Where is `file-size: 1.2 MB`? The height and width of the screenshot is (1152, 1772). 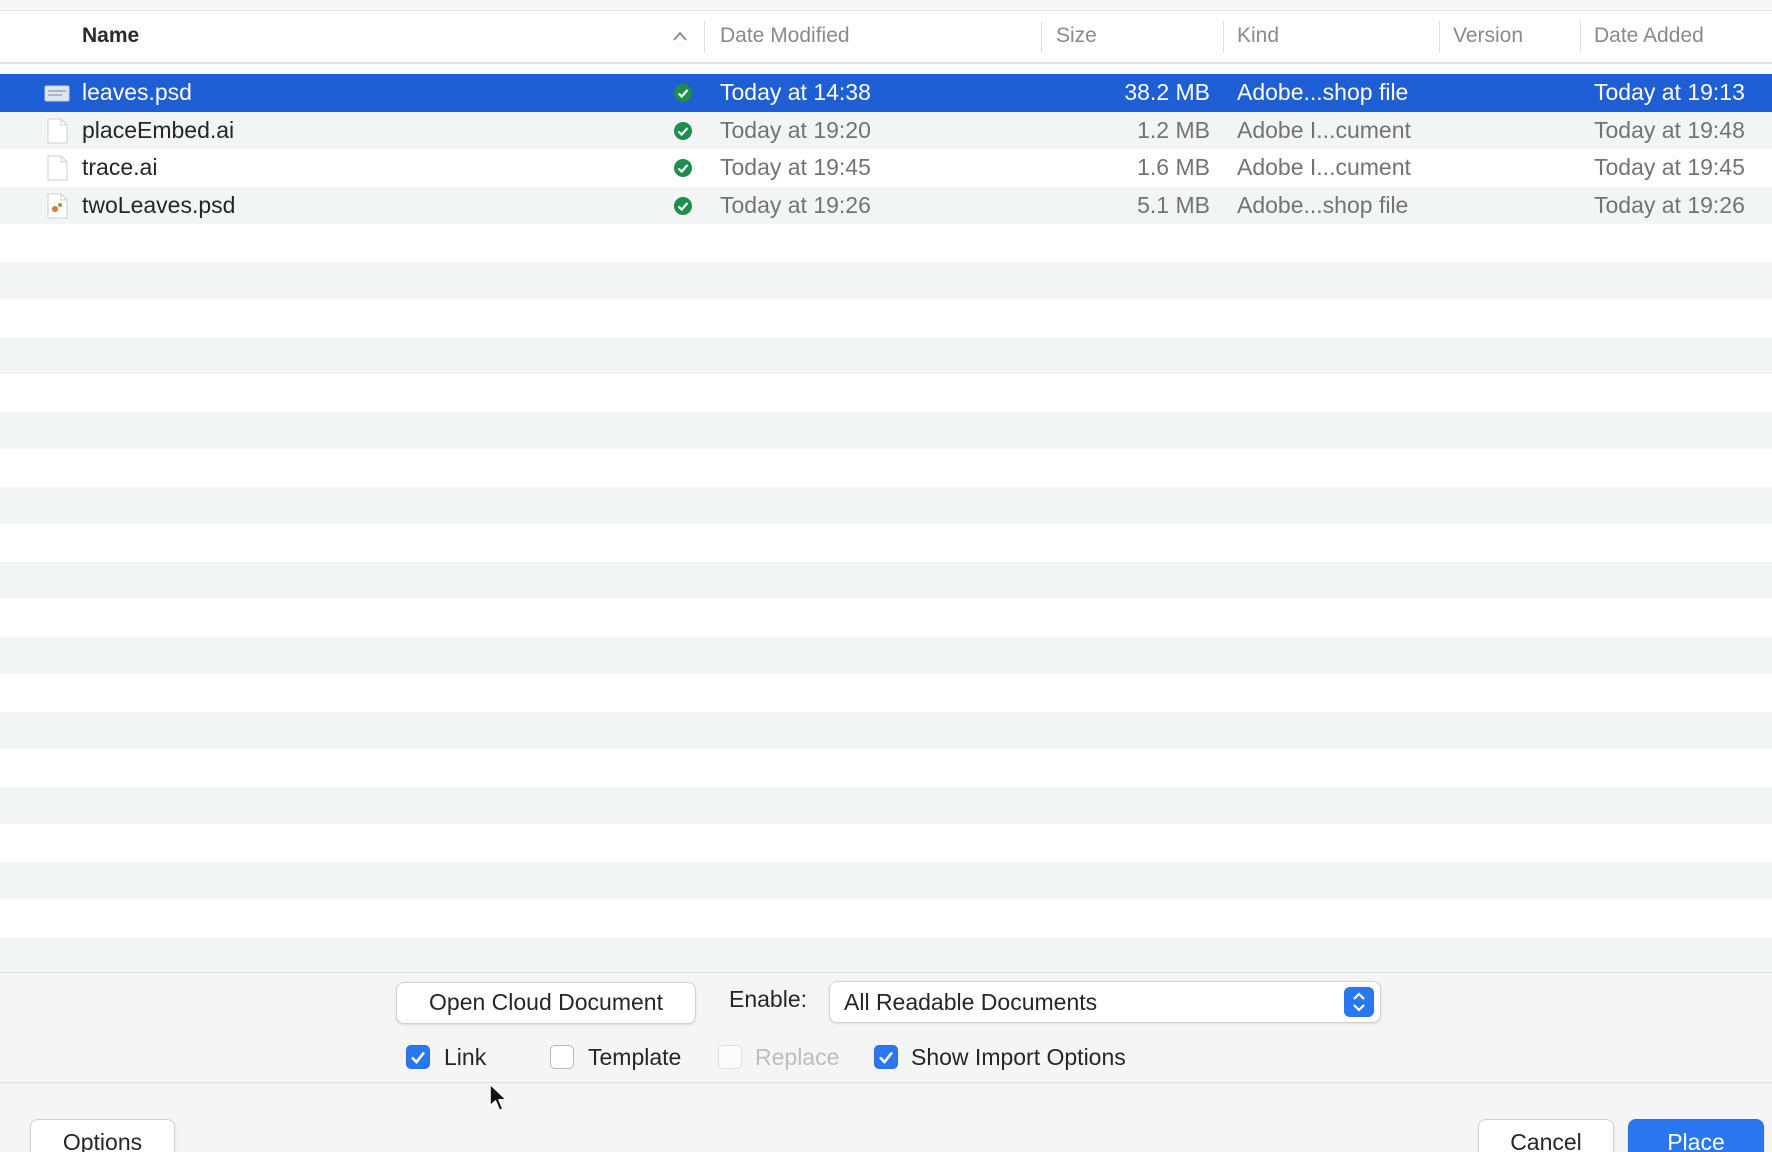
file-size: 1.2 MB is located at coordinates (1173, 129).